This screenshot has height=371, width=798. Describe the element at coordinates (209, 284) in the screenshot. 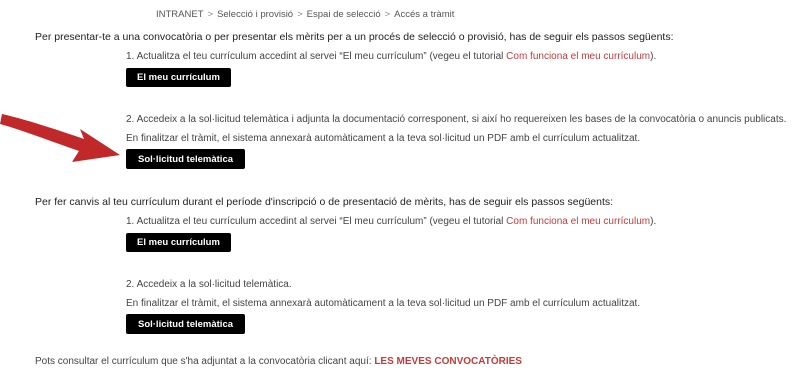

I see `section2-step2: 2. Accedeix a la sol·licitud telemàtica.` at that location.